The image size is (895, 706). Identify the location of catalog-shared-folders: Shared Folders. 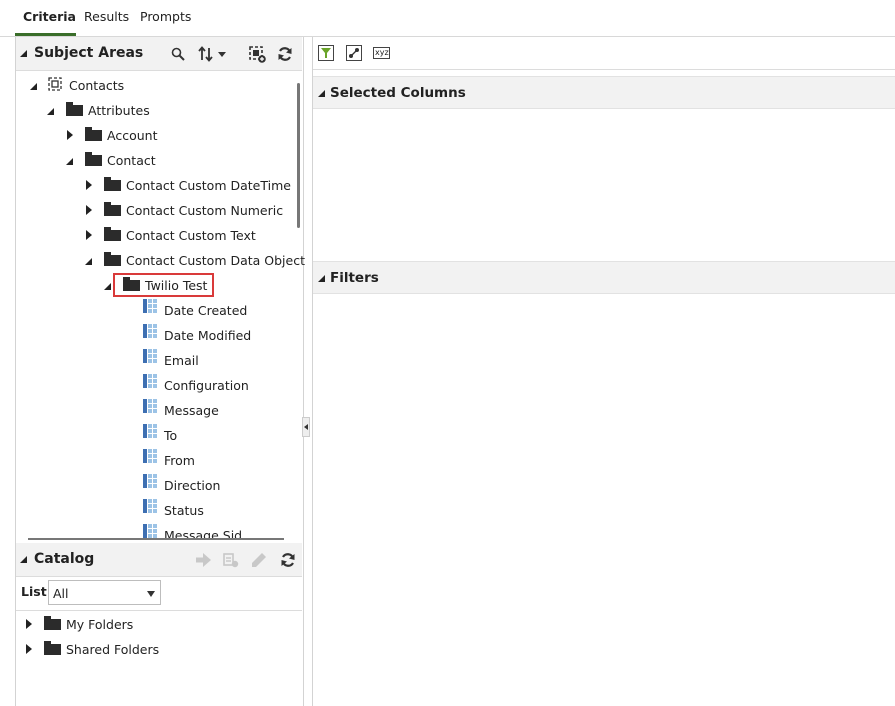
(112, 649).